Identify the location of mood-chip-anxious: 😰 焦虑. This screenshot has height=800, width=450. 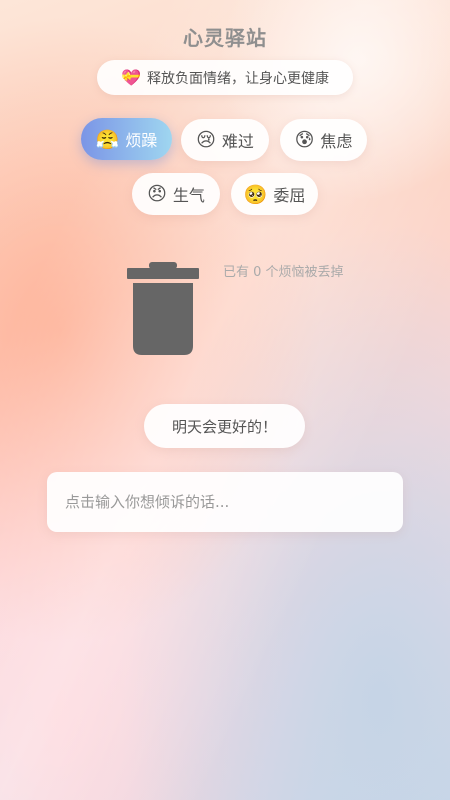
(323, 140).